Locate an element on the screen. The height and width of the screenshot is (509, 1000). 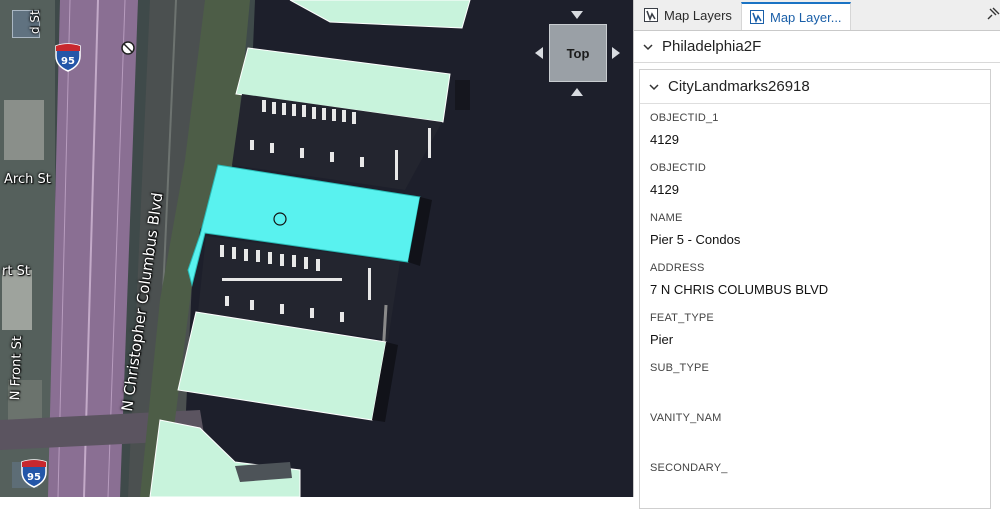
layer-group-title: Philadelphia2F is located at coordinates (712, 46).